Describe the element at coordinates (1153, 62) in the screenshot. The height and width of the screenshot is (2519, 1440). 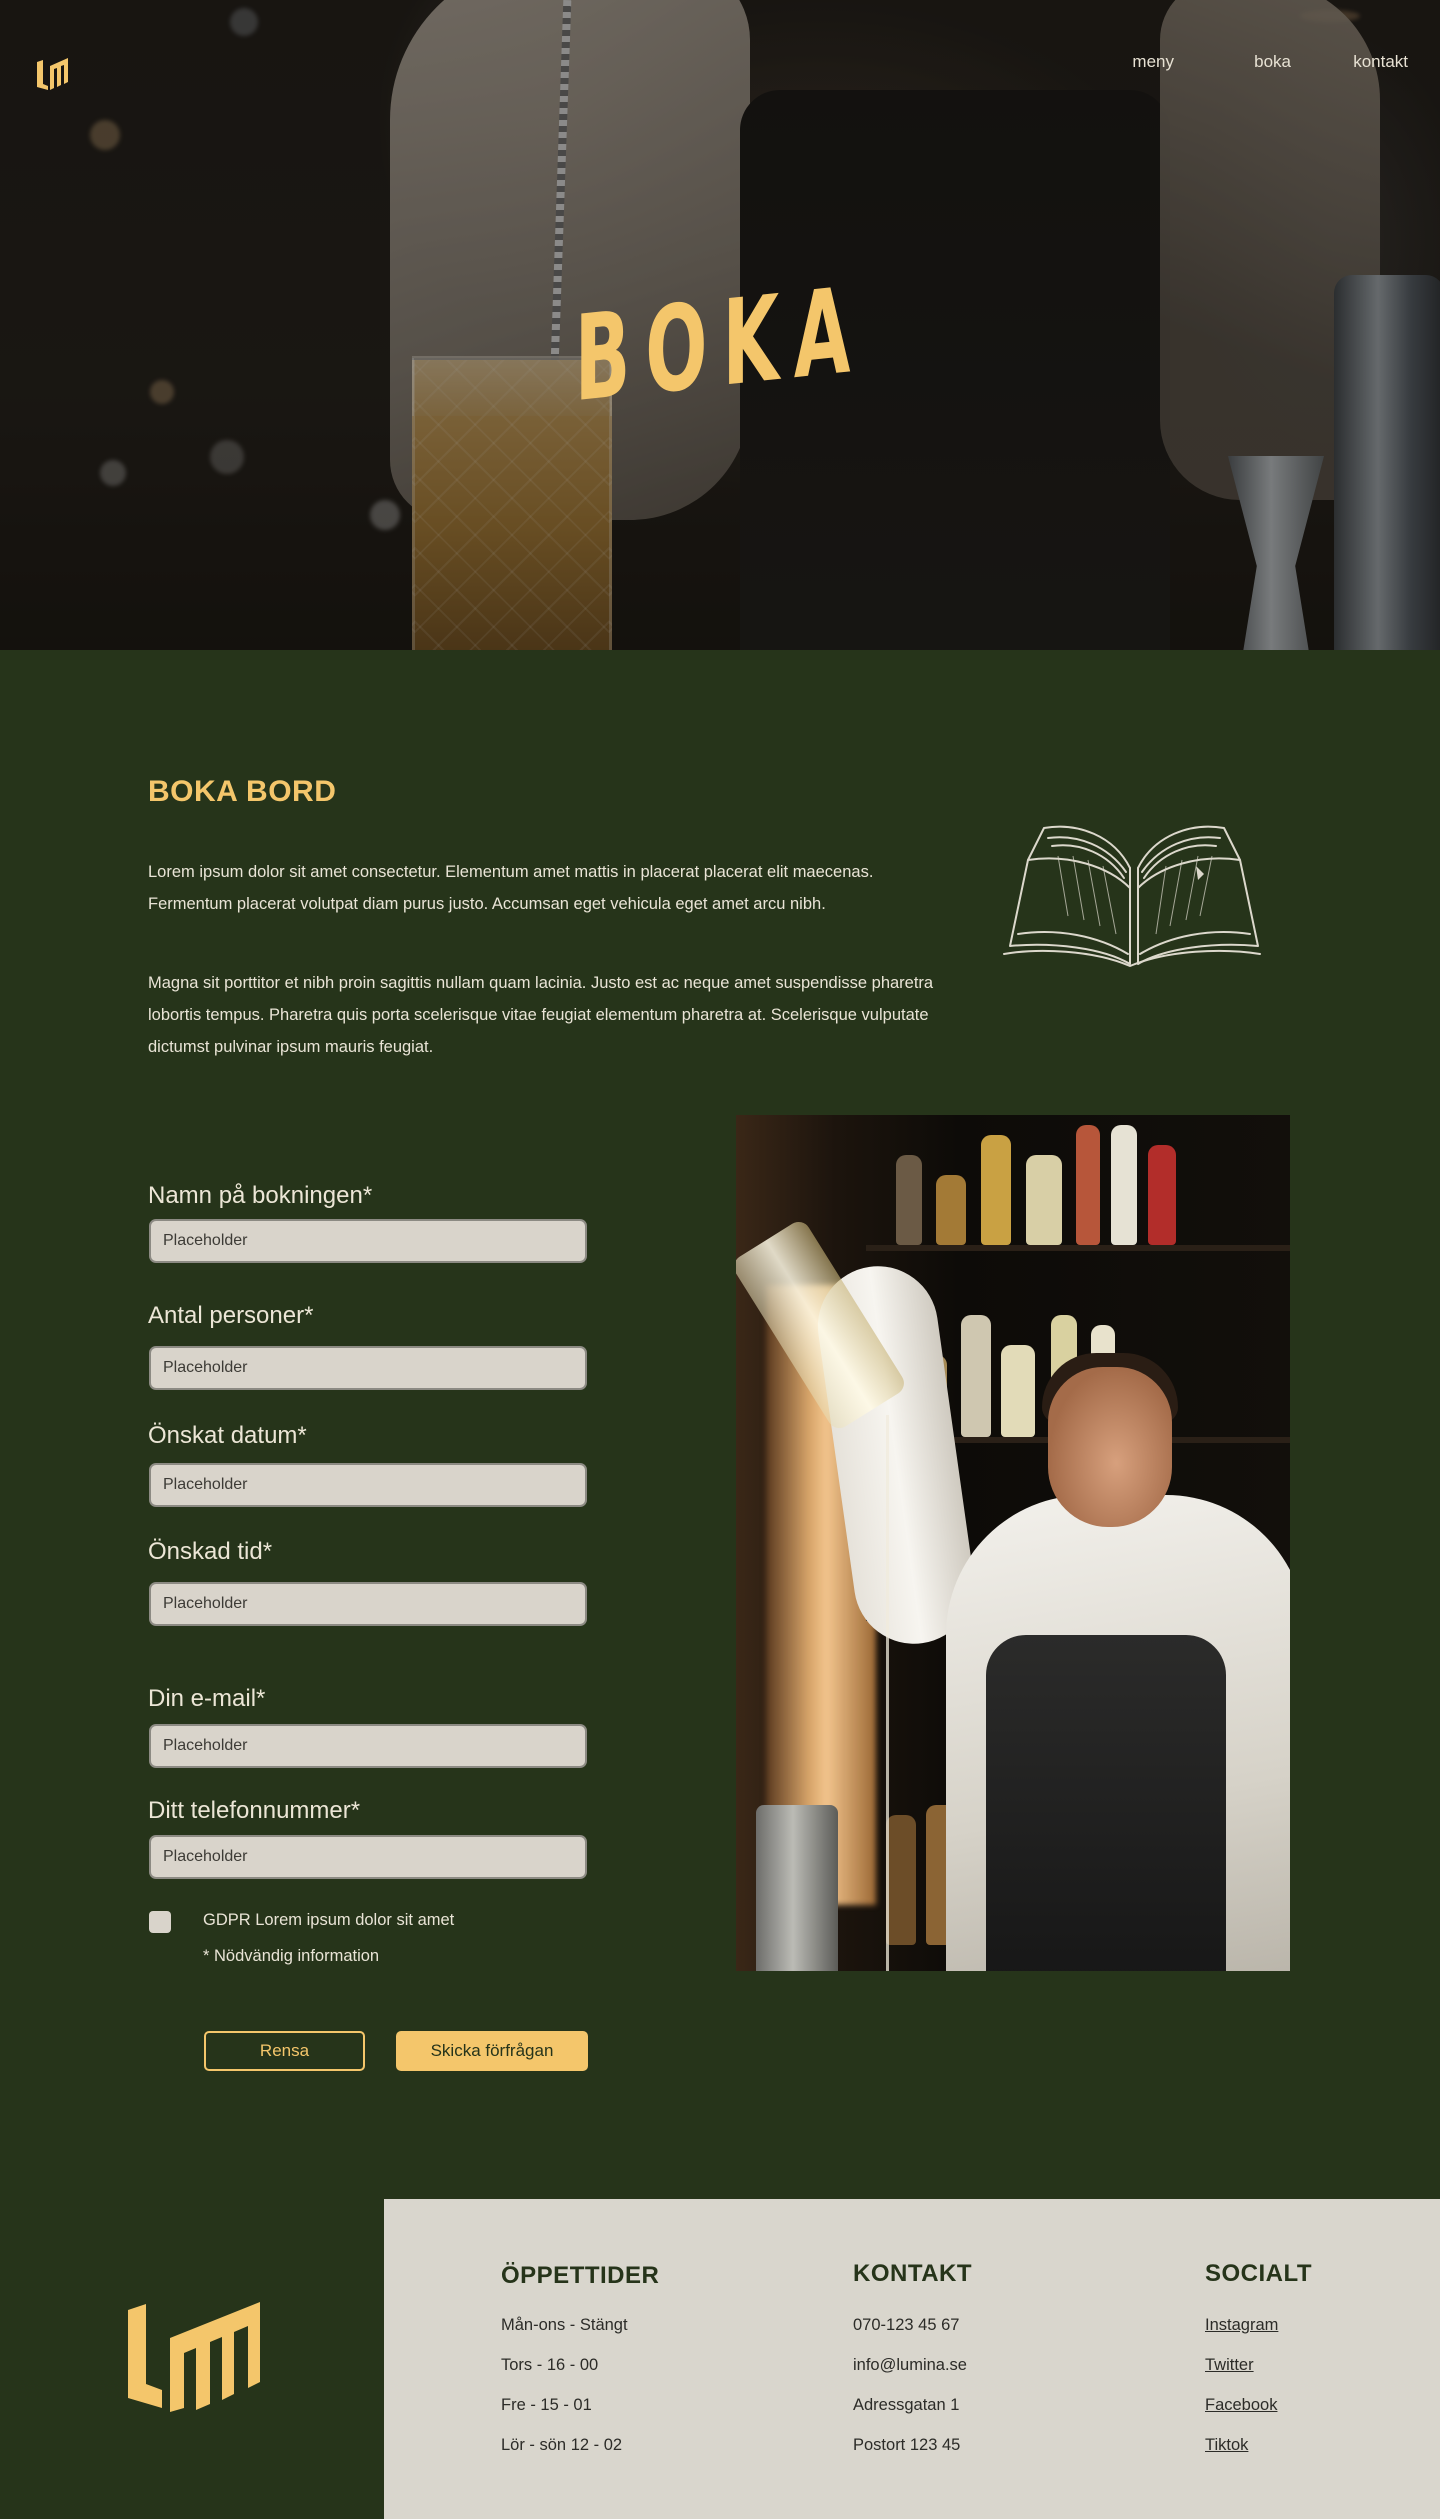
I see `nav-item-meny: meny` at that location.